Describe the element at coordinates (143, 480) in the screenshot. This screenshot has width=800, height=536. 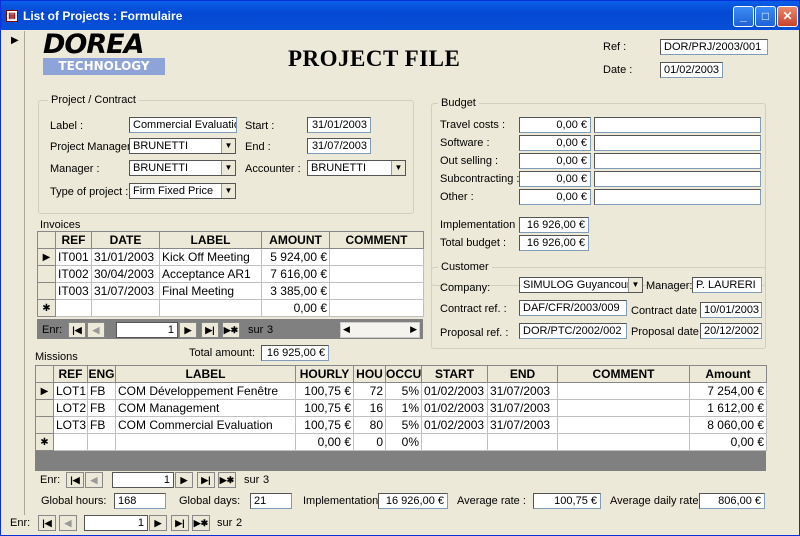
I see `missions-record-number: 1` at that location.